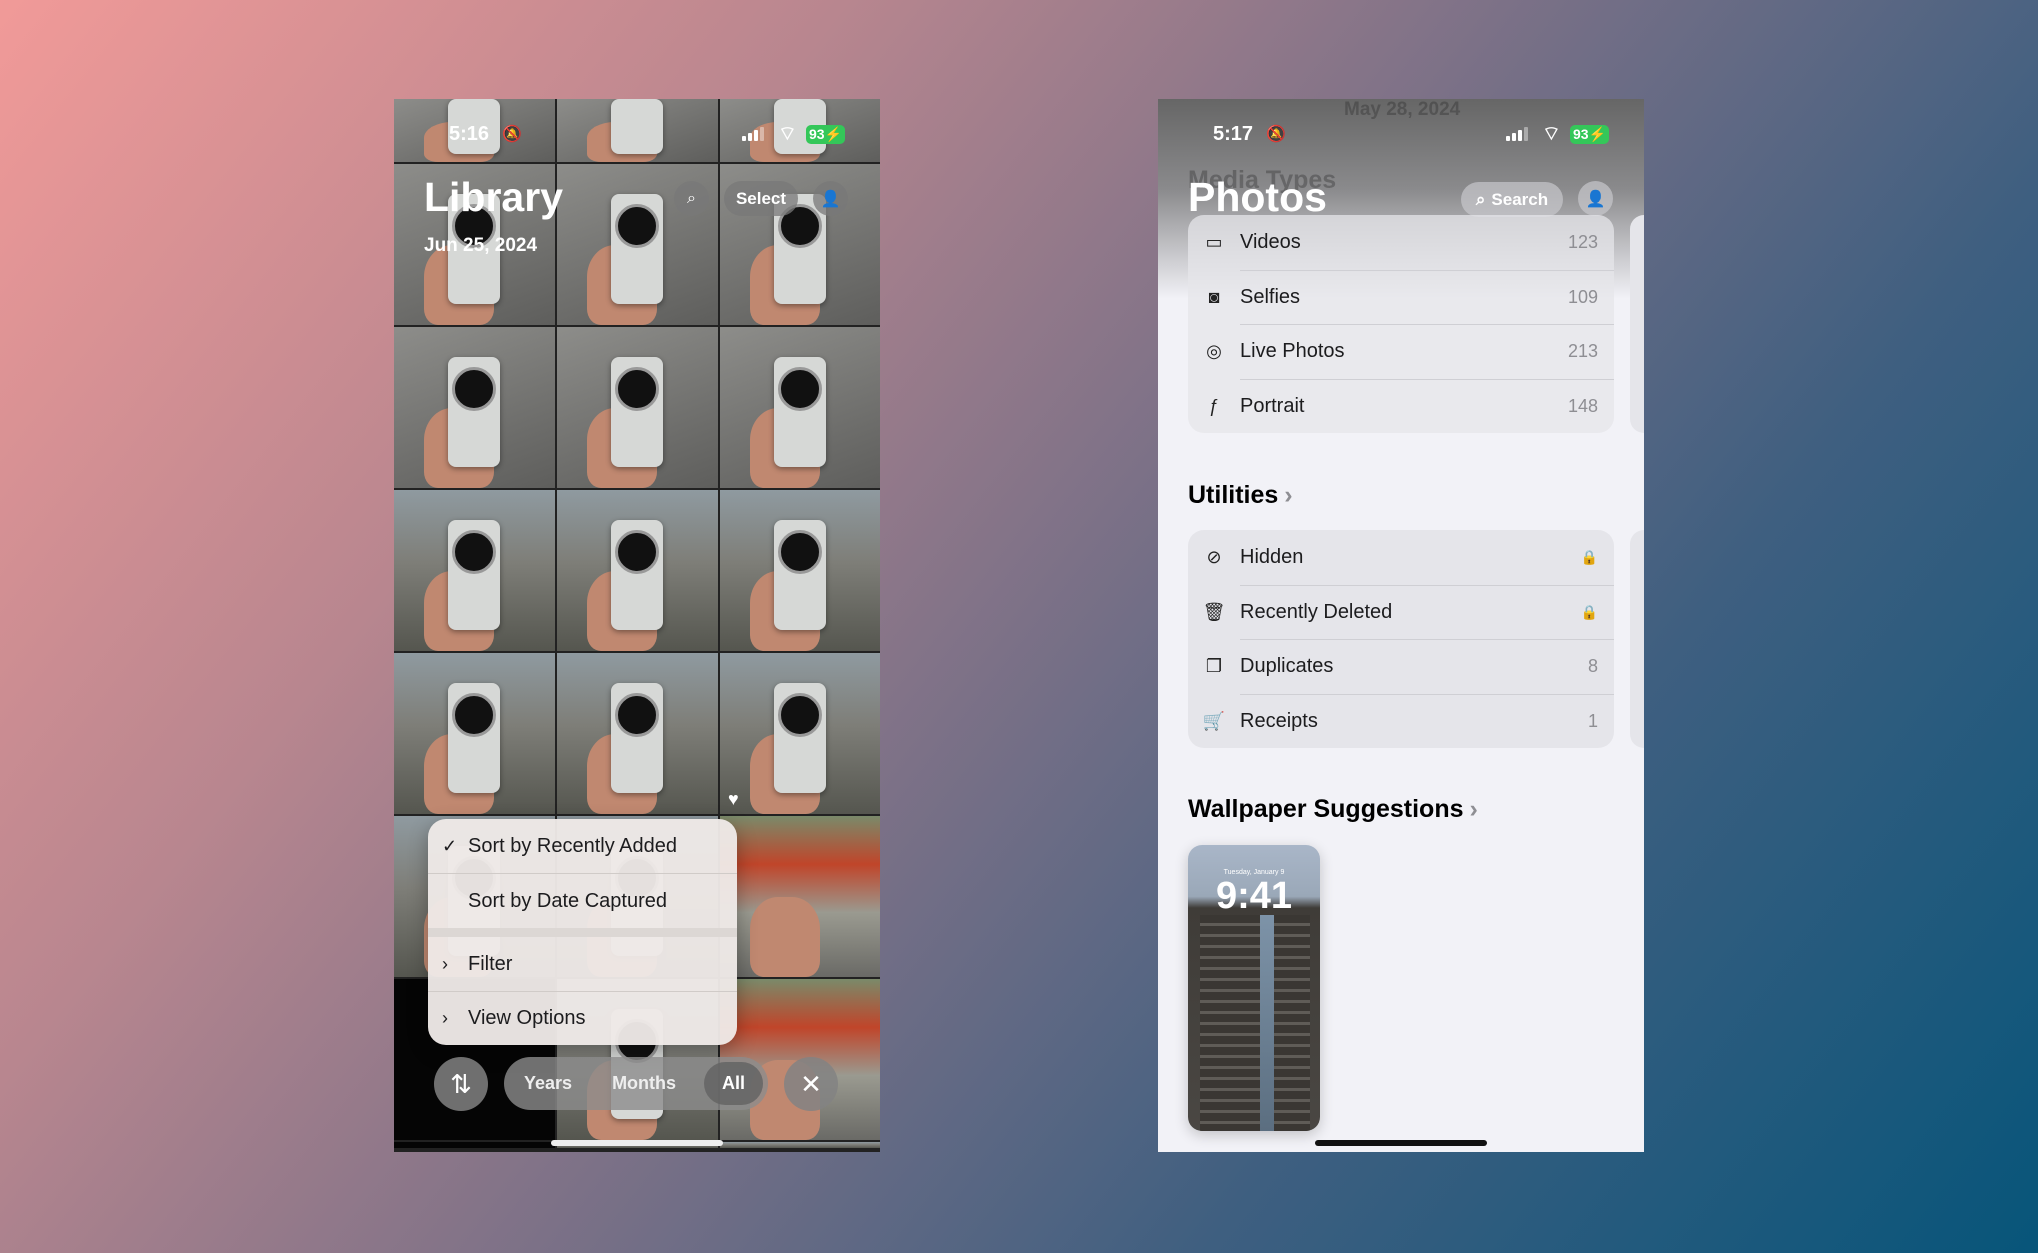  I want to click on list-item-label: Receipts, so click(1279, 720).